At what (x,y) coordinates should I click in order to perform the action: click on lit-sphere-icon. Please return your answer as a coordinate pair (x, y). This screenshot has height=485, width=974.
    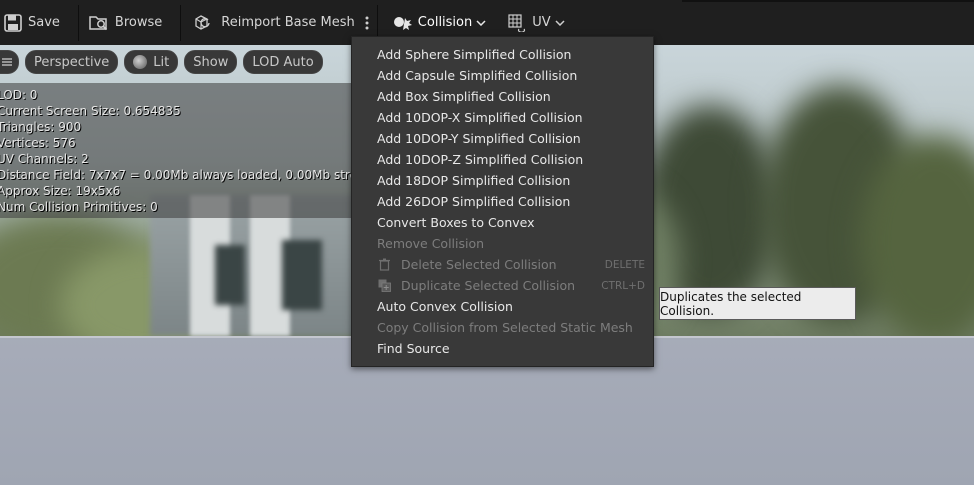
    Looking at the image, I should click on (140, 62).